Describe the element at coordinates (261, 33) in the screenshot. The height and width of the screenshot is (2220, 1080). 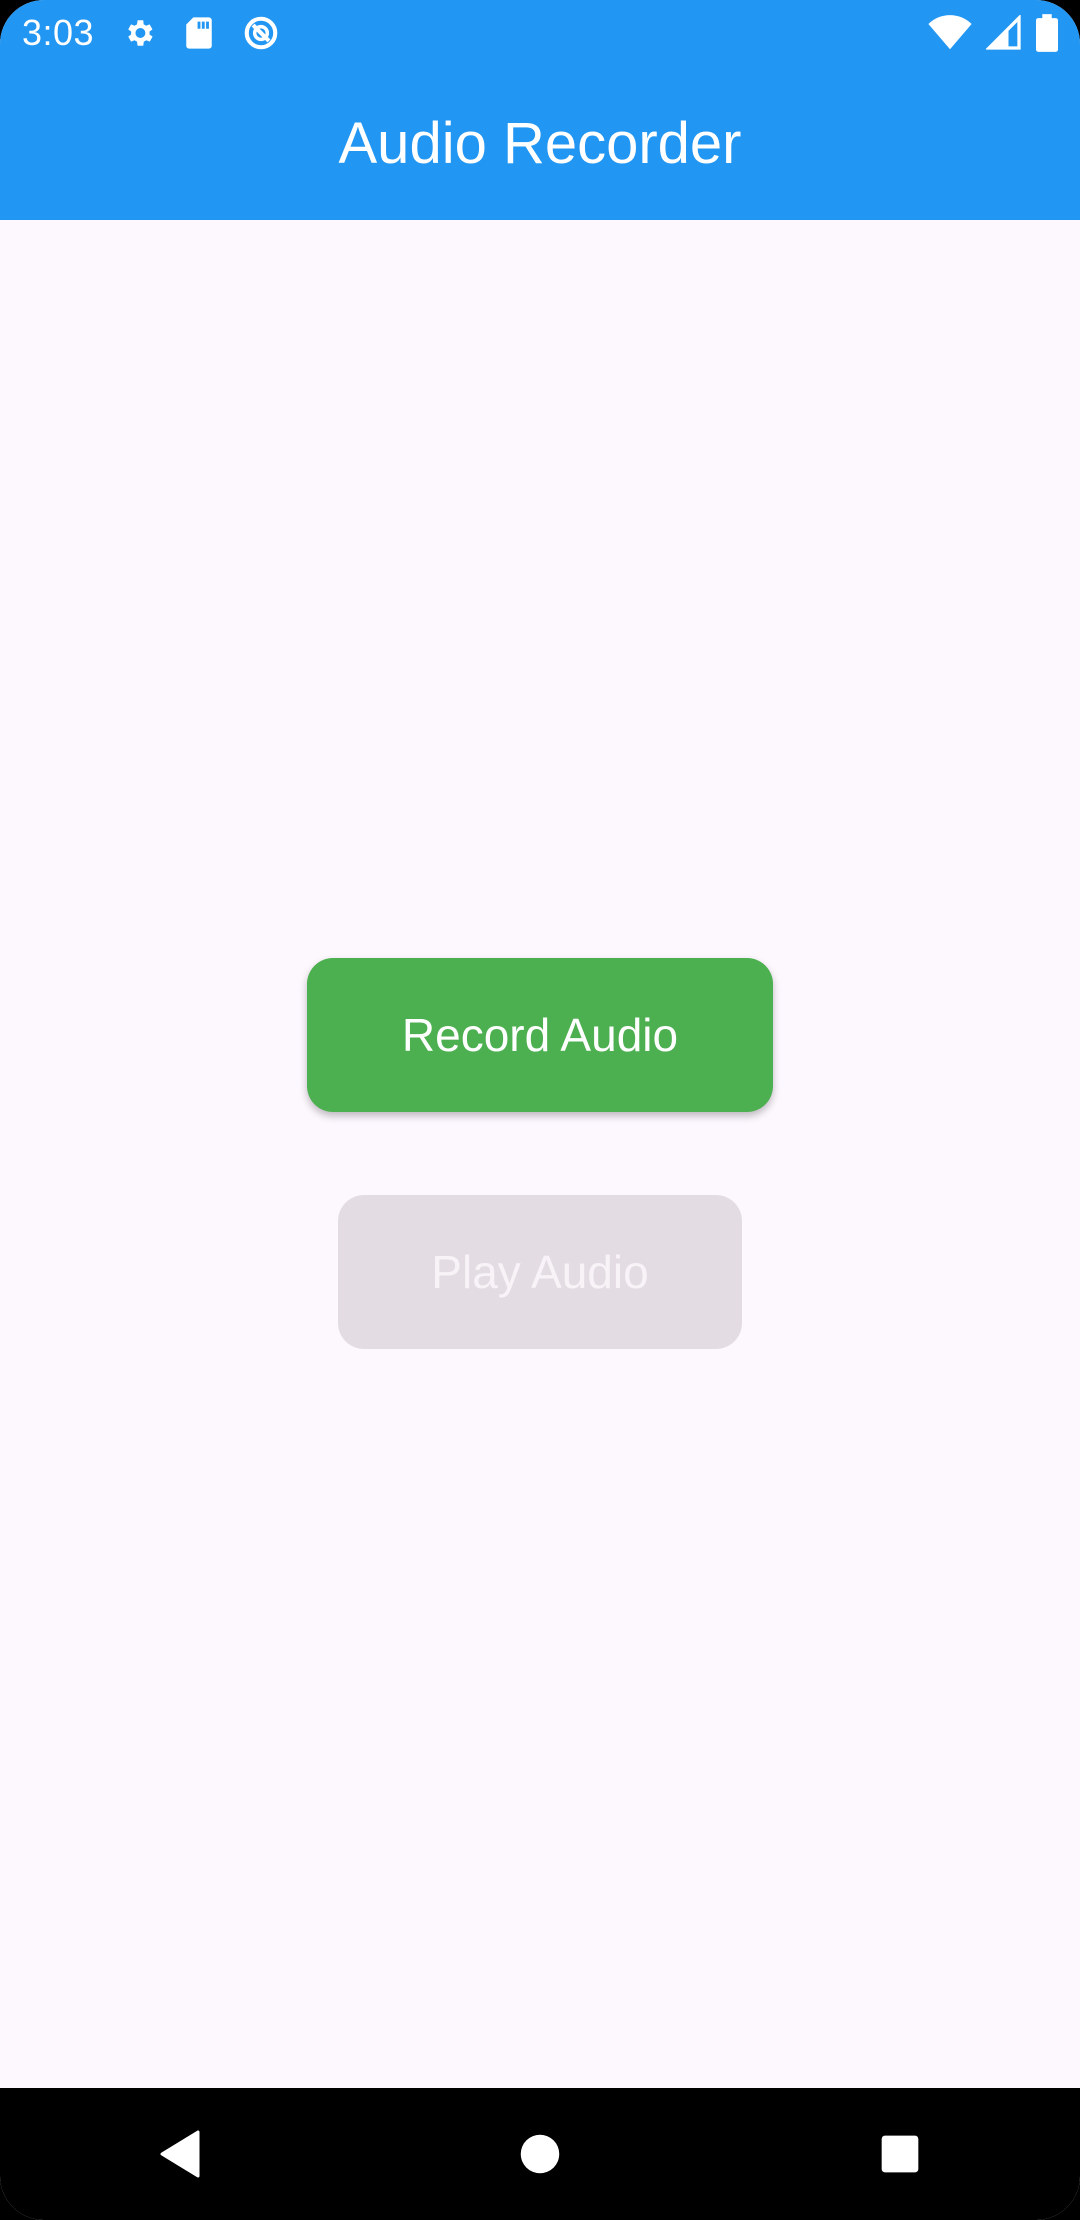
I see `data-saver-icon` at that location.